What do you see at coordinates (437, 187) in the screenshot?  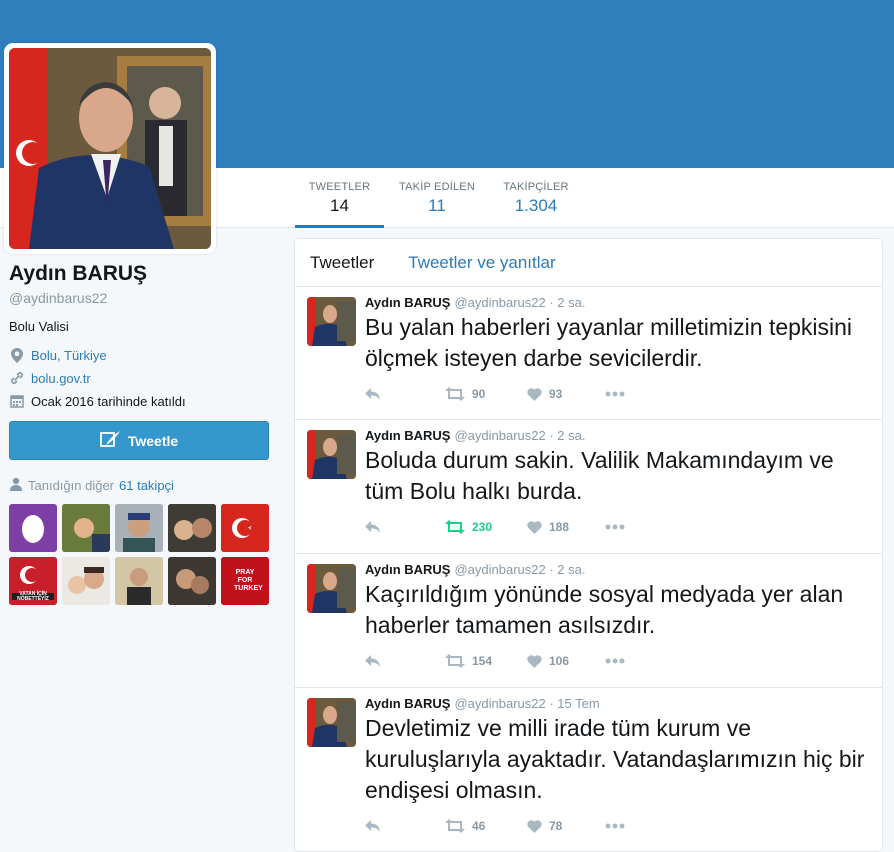 I see `stat-following-label: TAKİP EDİLEN` at bounding box center [437, 187].